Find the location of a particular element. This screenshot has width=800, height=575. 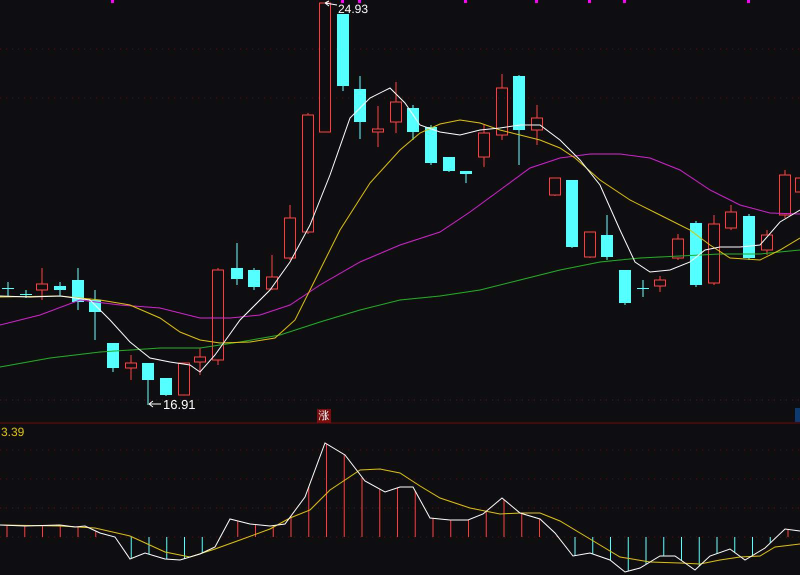

high-price-label: 24.93 is located at coordinates (353, 9).